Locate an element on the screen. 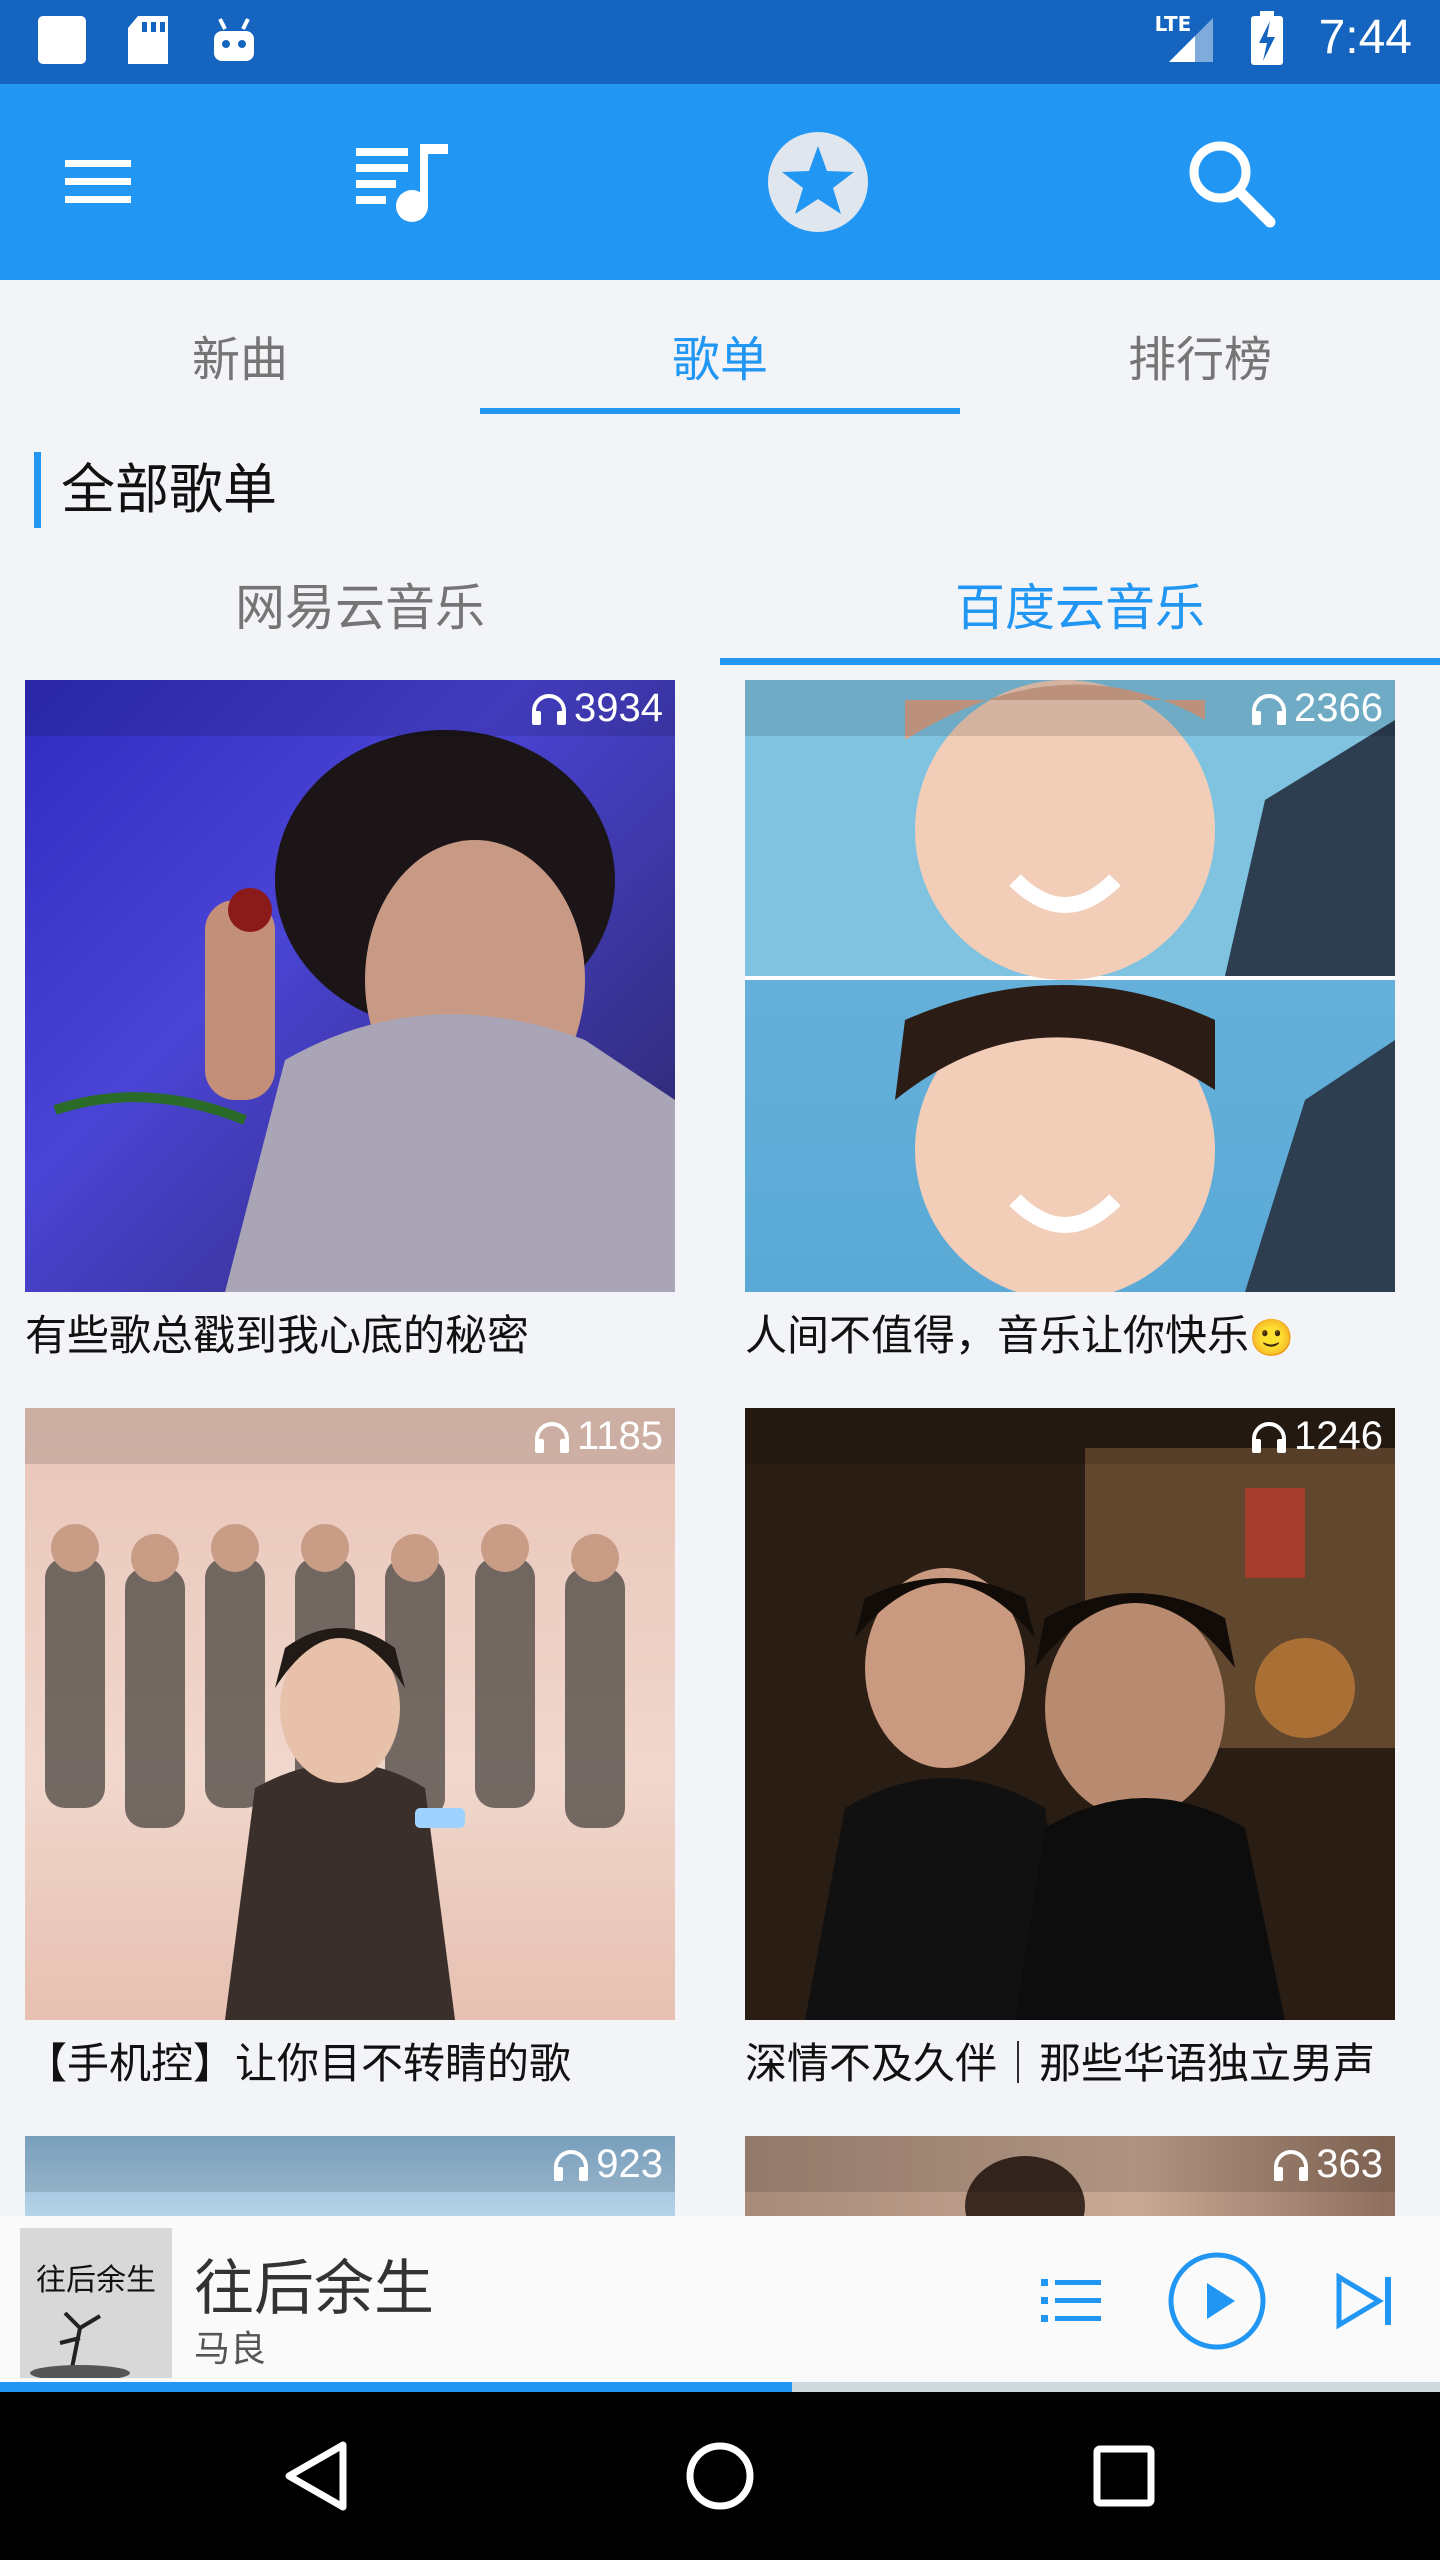 Image resolution: width=1440 pixels, height=2560 pixels. playlist-card: 3934 有些歌总戳到我心底的秘密 is located at coordinates (350, 1021).